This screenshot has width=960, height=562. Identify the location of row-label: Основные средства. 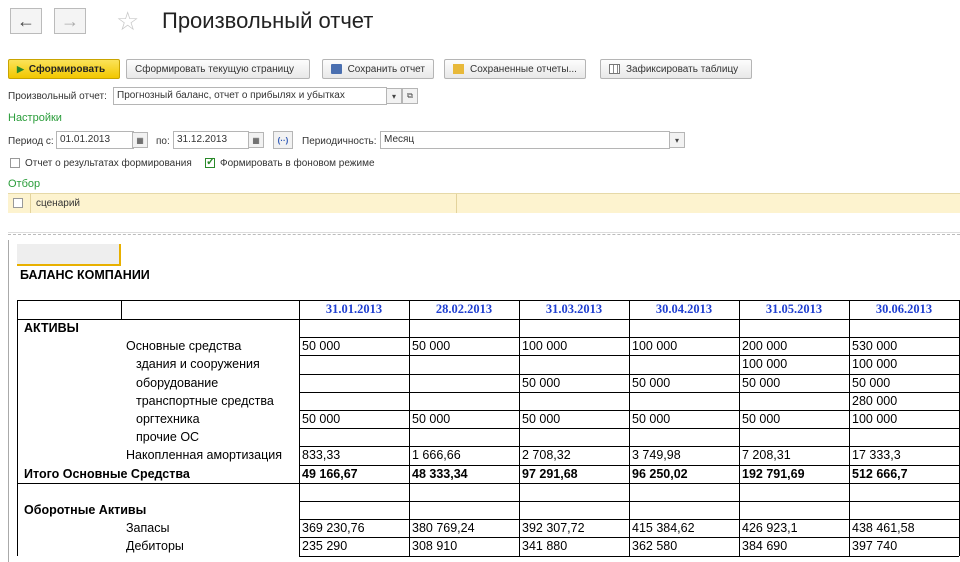
(184, 346).